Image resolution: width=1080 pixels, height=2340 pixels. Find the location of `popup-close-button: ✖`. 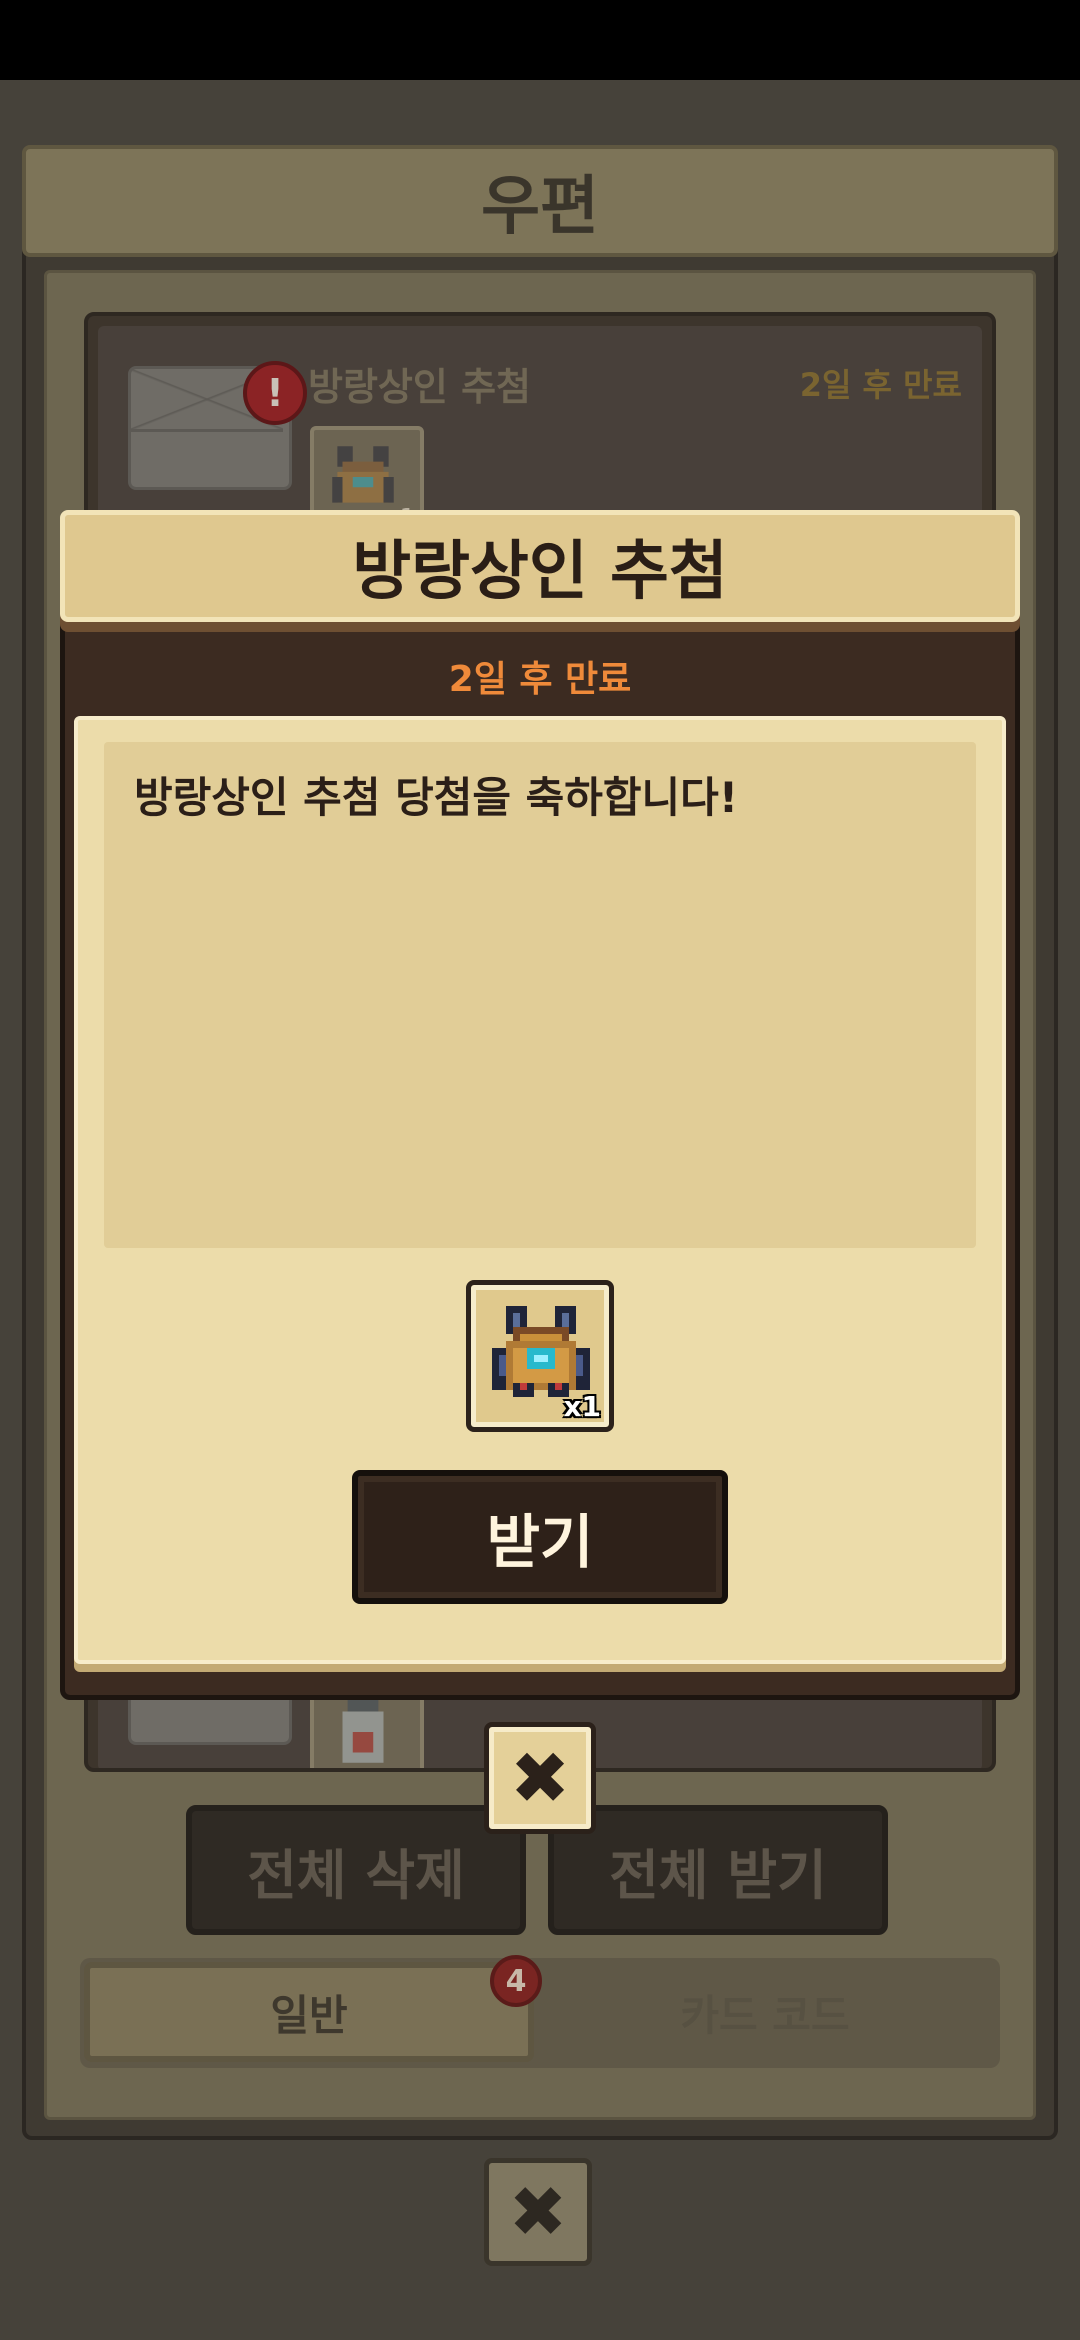

popup-close-button: ✖ is located at coordinates (540, 1778).